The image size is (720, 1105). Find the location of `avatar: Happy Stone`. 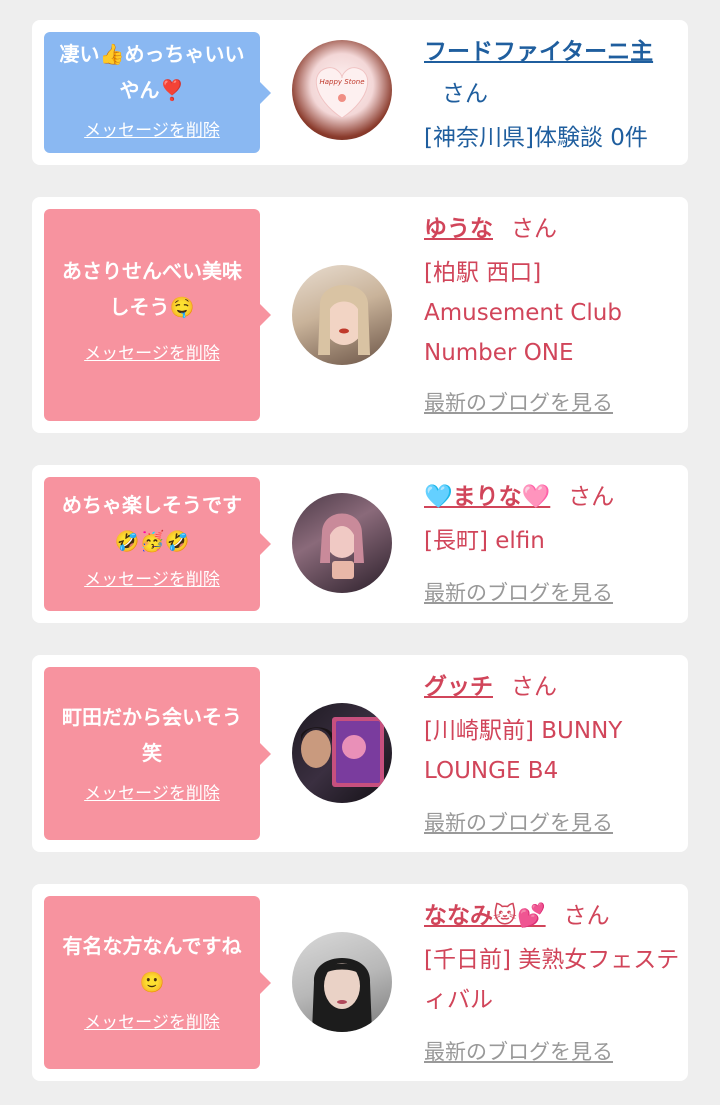

avatar: Happy Stone is located at coordinates (342, 90).